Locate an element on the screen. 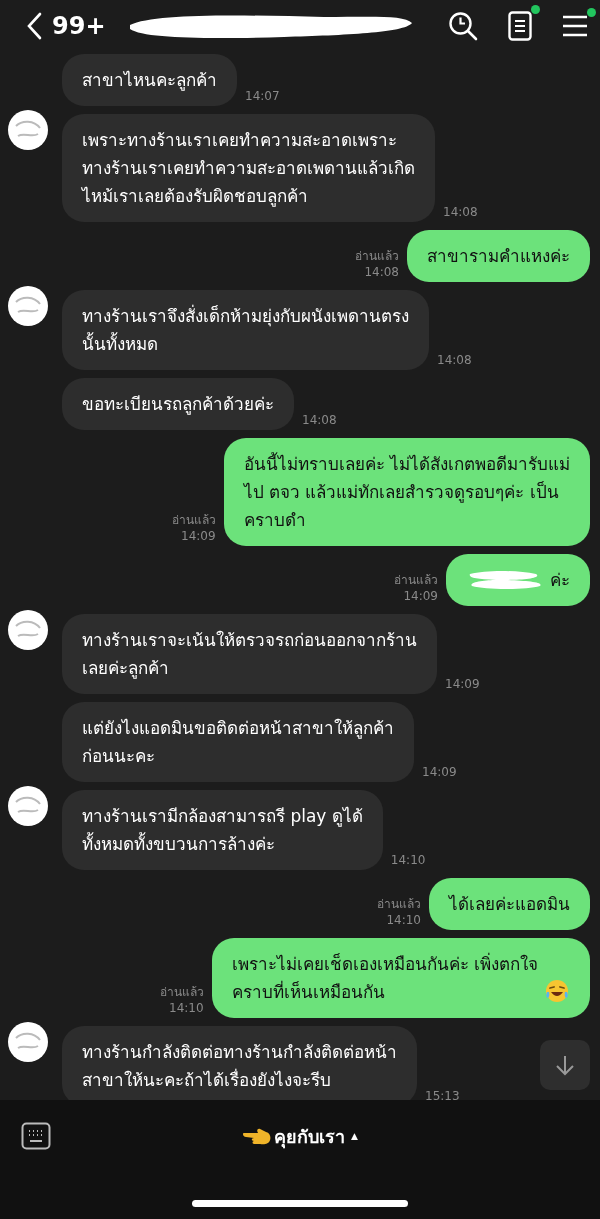 The height and width of the screenshot is (1219, 600). message-text: ขอทะเบียนรถลูกค้าด้วยค่ะ is located at coordinates (178, 405).